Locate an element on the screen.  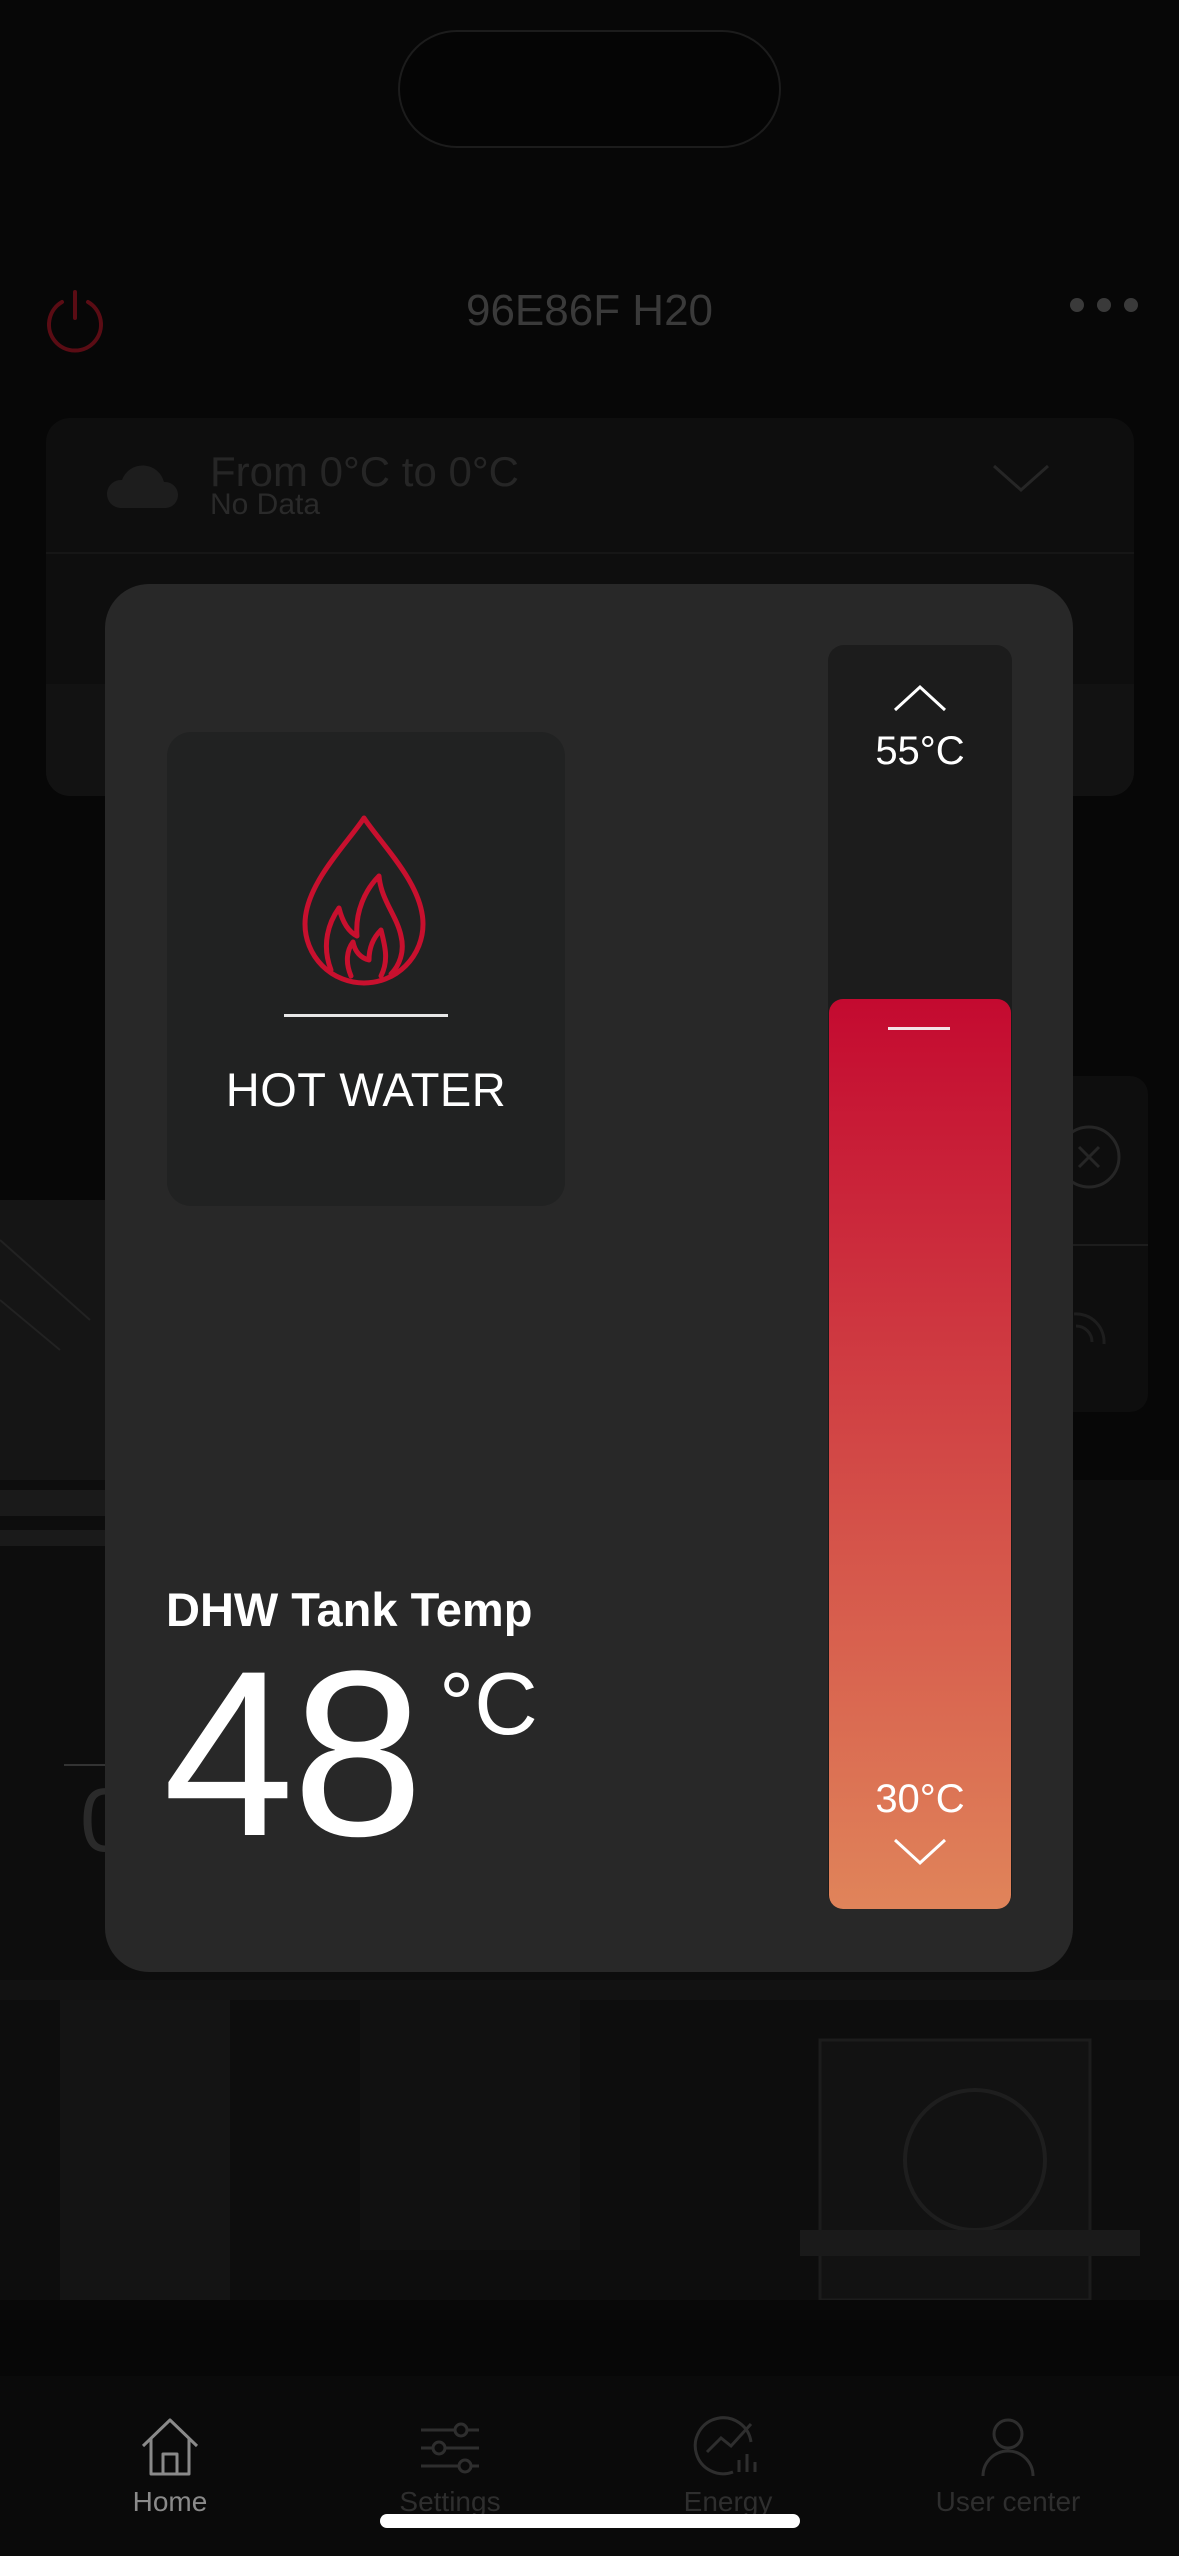
flame-drop-icon is located at coordinates (364, 900).